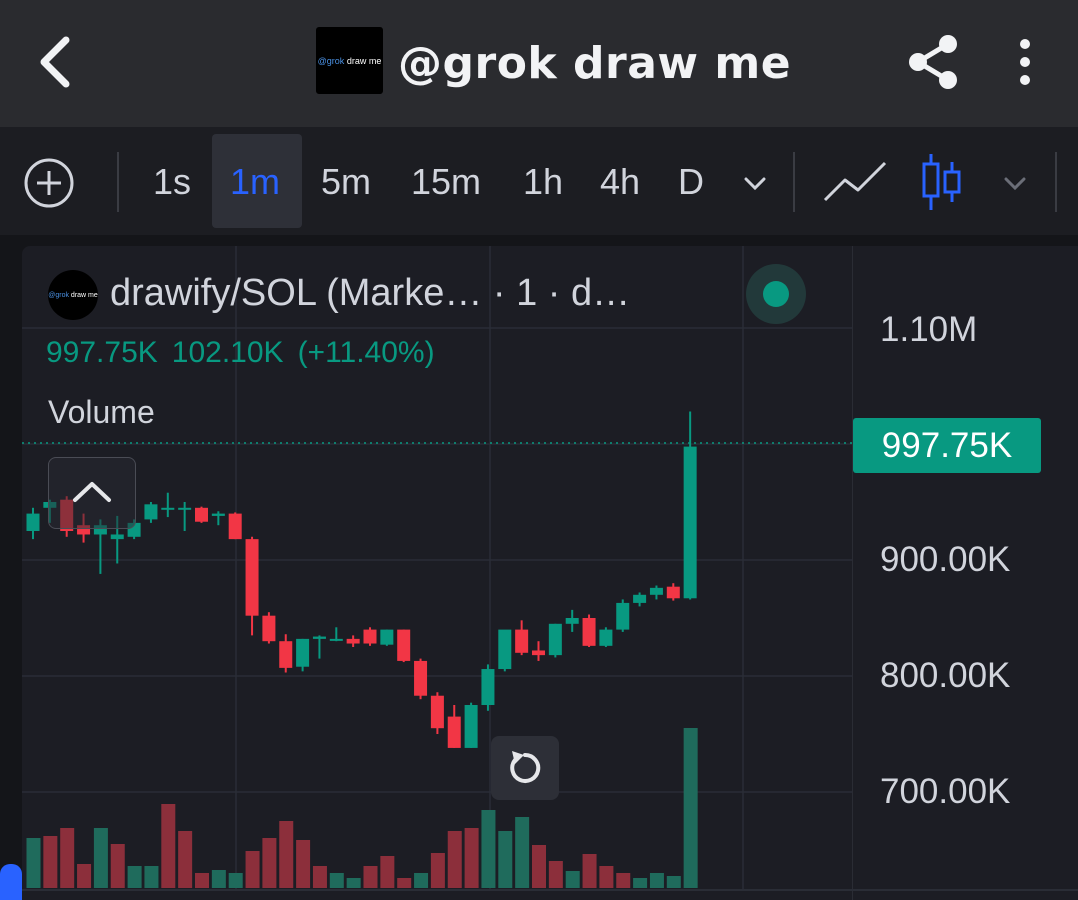 The width and height of the screenshot is (1078, 900). What do you see at coordinates (945, 791) in the screenshot?
I see `price-scale-label: 700.00K` at bounding box center [945, 791].